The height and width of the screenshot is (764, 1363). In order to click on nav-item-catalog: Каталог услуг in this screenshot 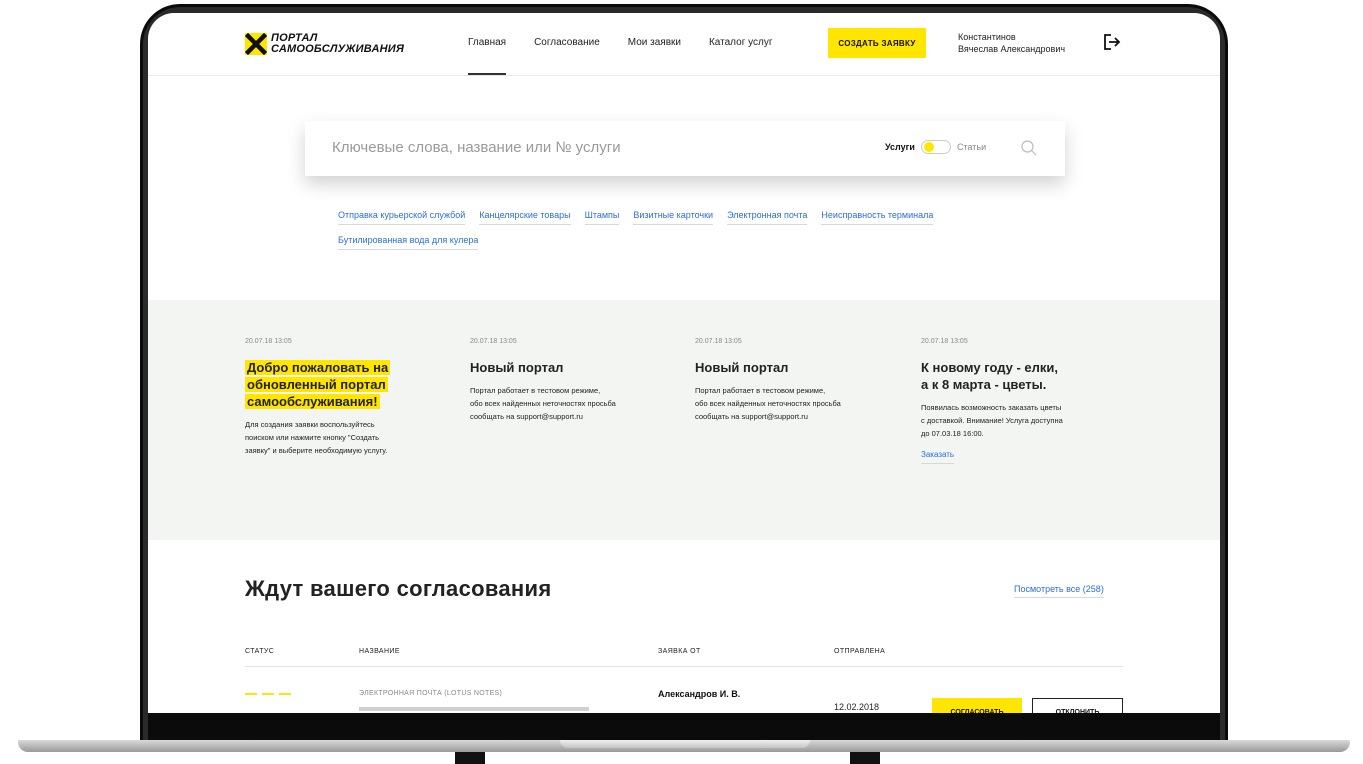, I will do `click(741, 42)`.